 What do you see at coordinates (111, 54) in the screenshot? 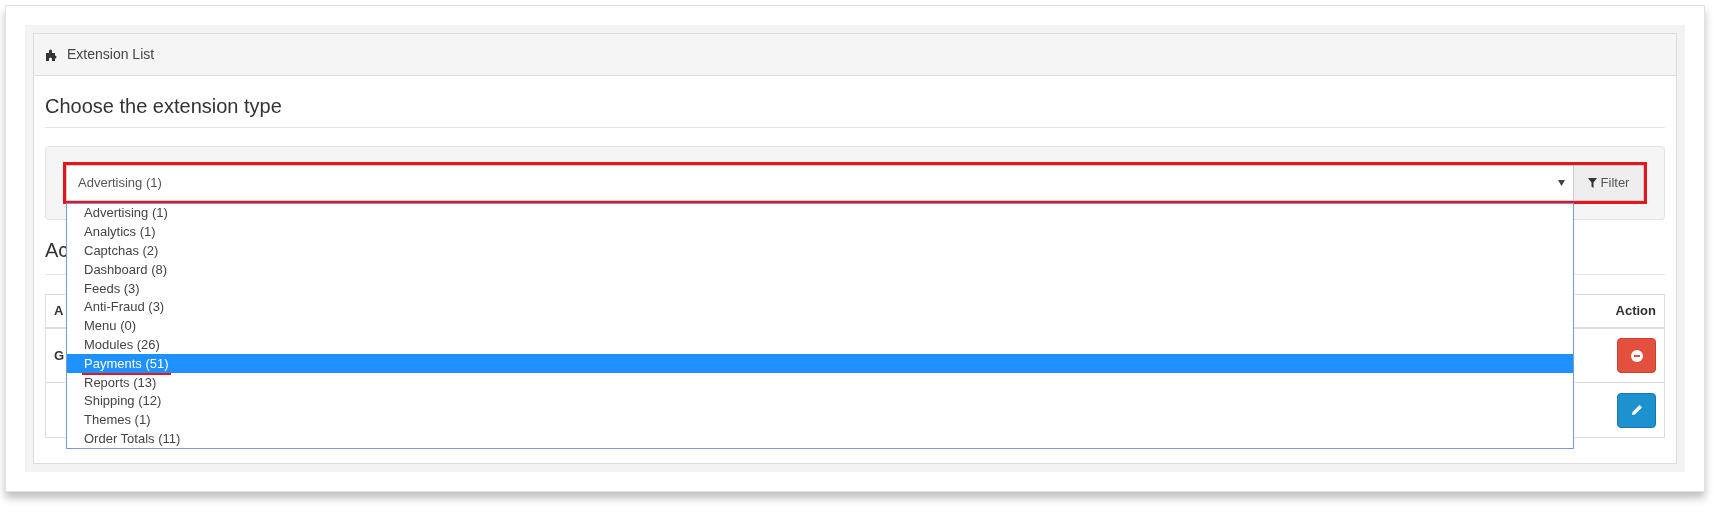
I see `panel-title: Extension List` at bounding box center [111, 54].